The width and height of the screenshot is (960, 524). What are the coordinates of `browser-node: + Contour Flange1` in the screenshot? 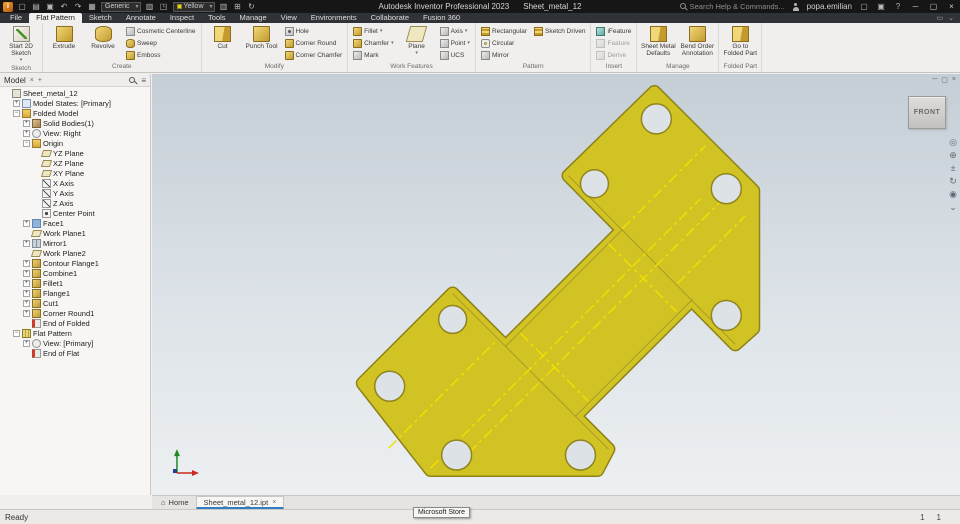 It's located at (75, 263).